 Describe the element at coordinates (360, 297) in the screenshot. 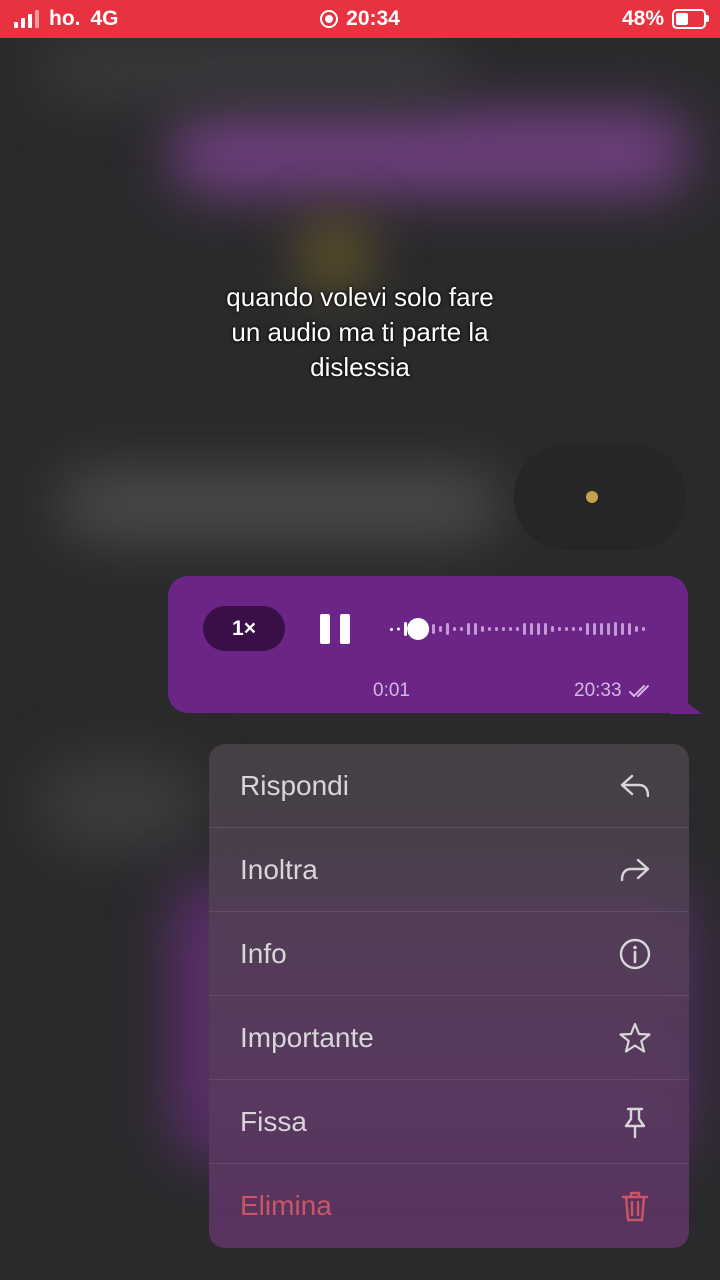

I see `caption-line: quando volevi solo fare` at that location.